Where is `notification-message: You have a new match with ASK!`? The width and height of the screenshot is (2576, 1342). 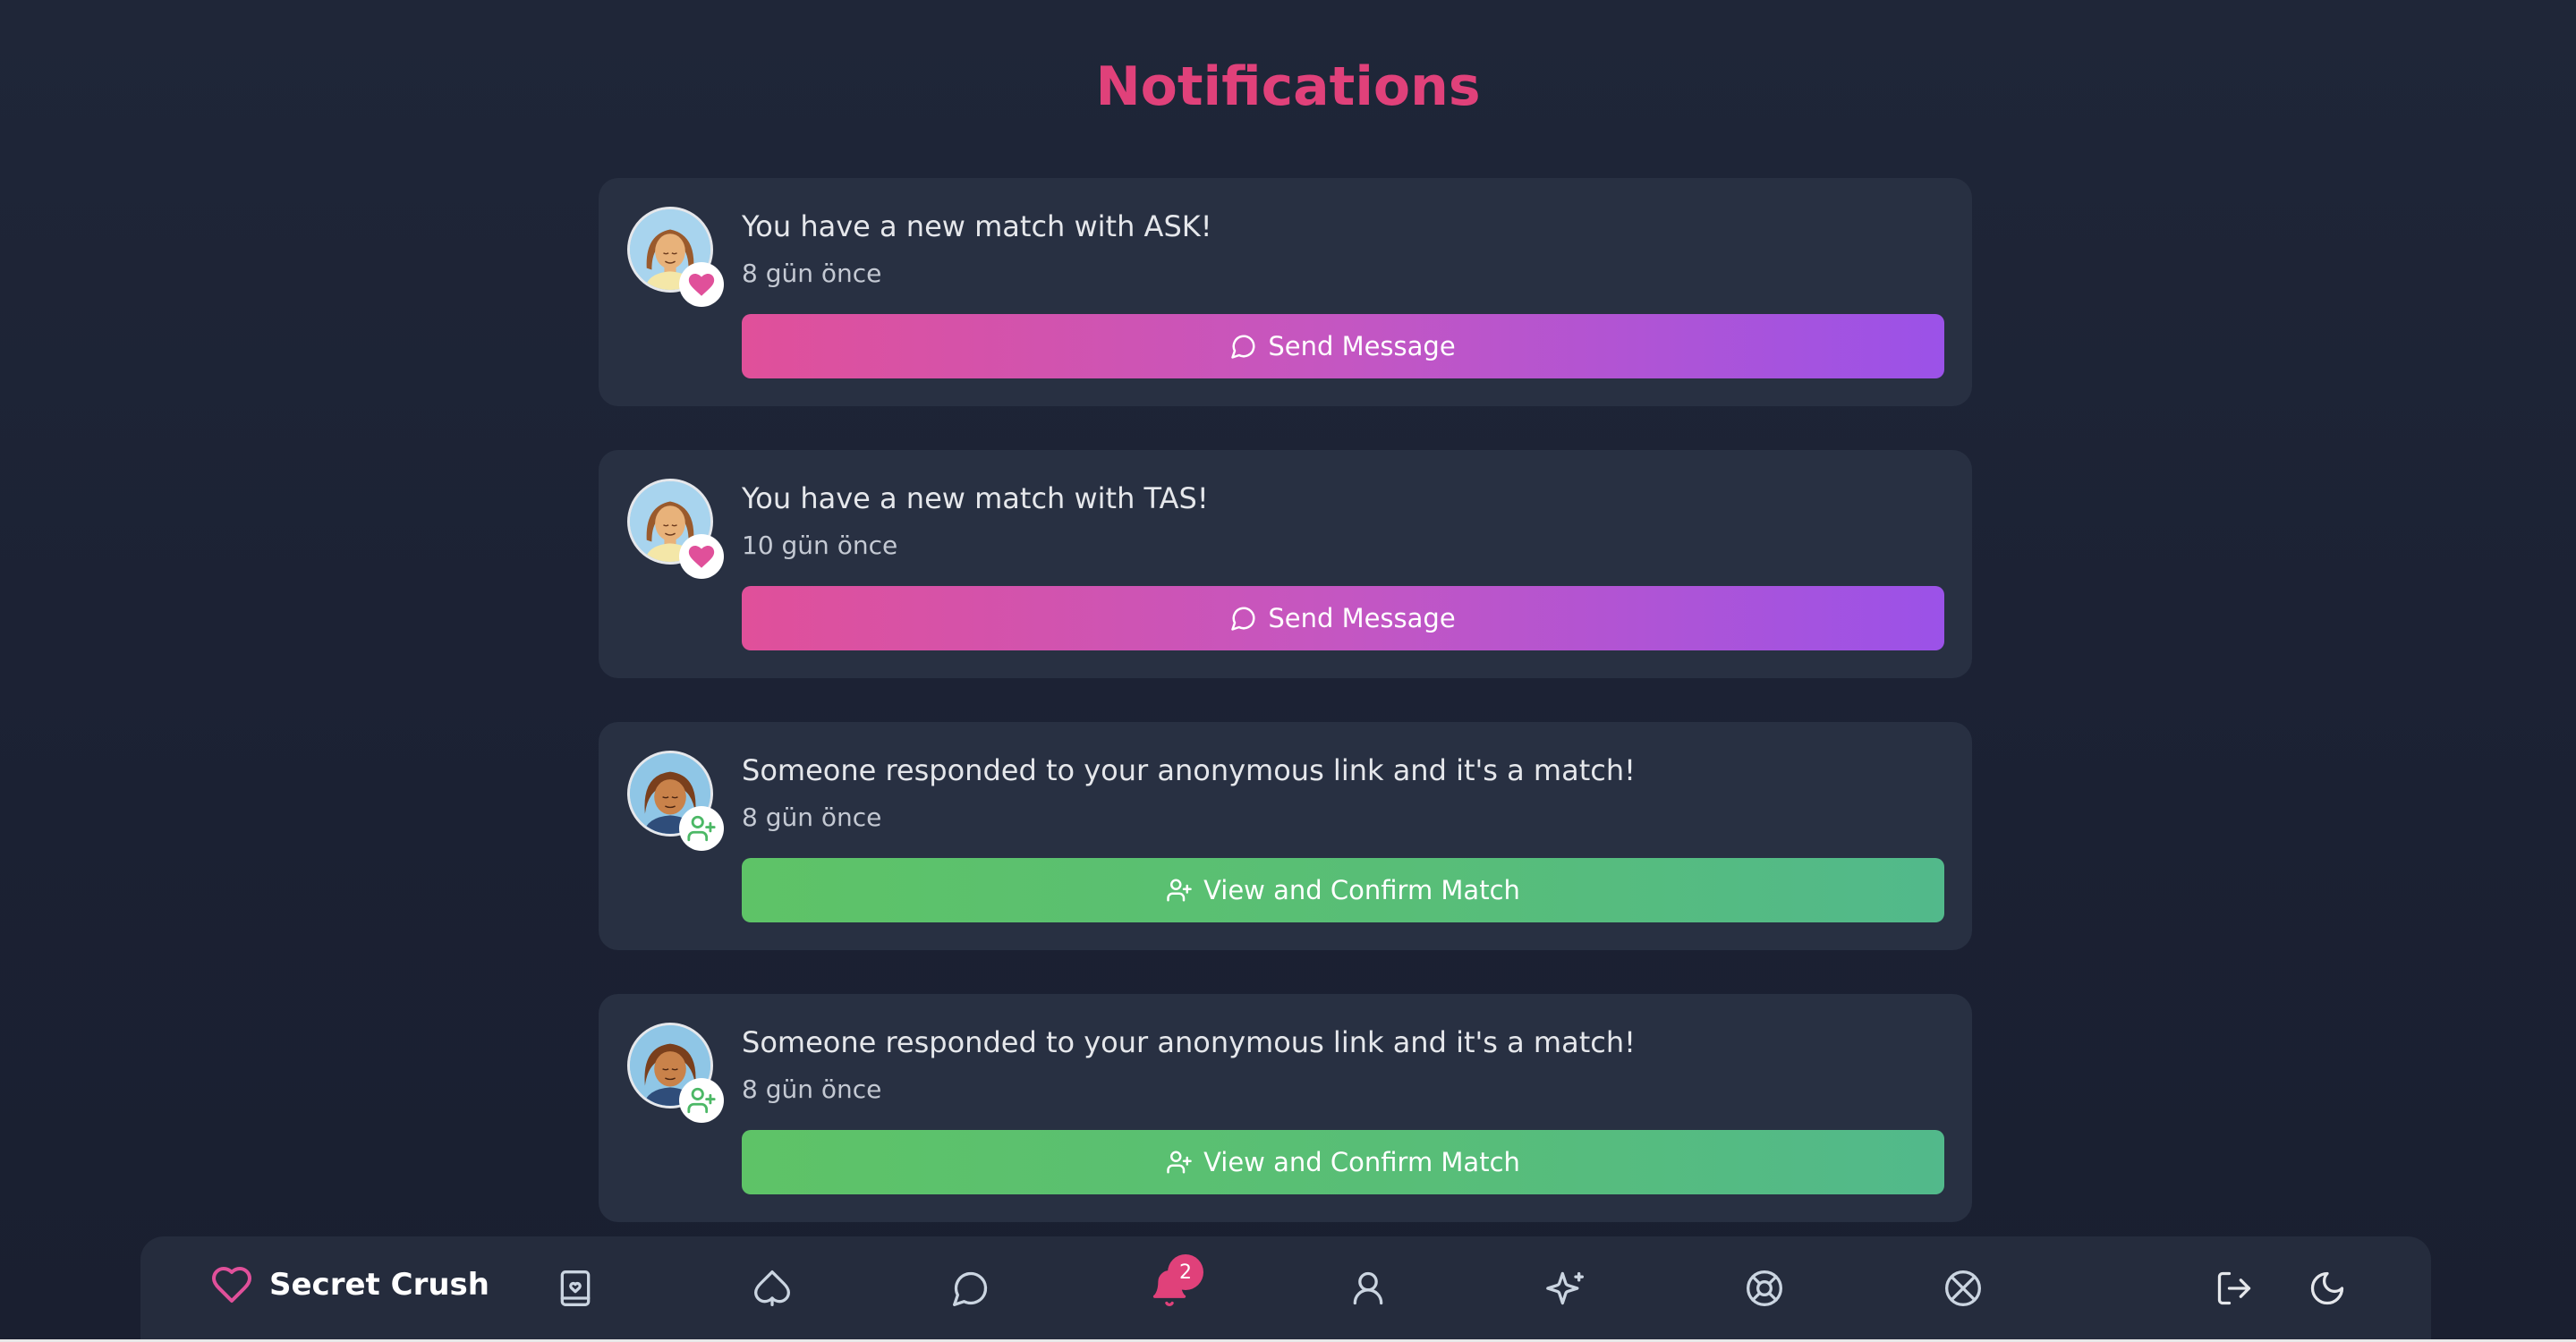
notification-message: You have a new match with ASK! is located at coordinates (977, 226).